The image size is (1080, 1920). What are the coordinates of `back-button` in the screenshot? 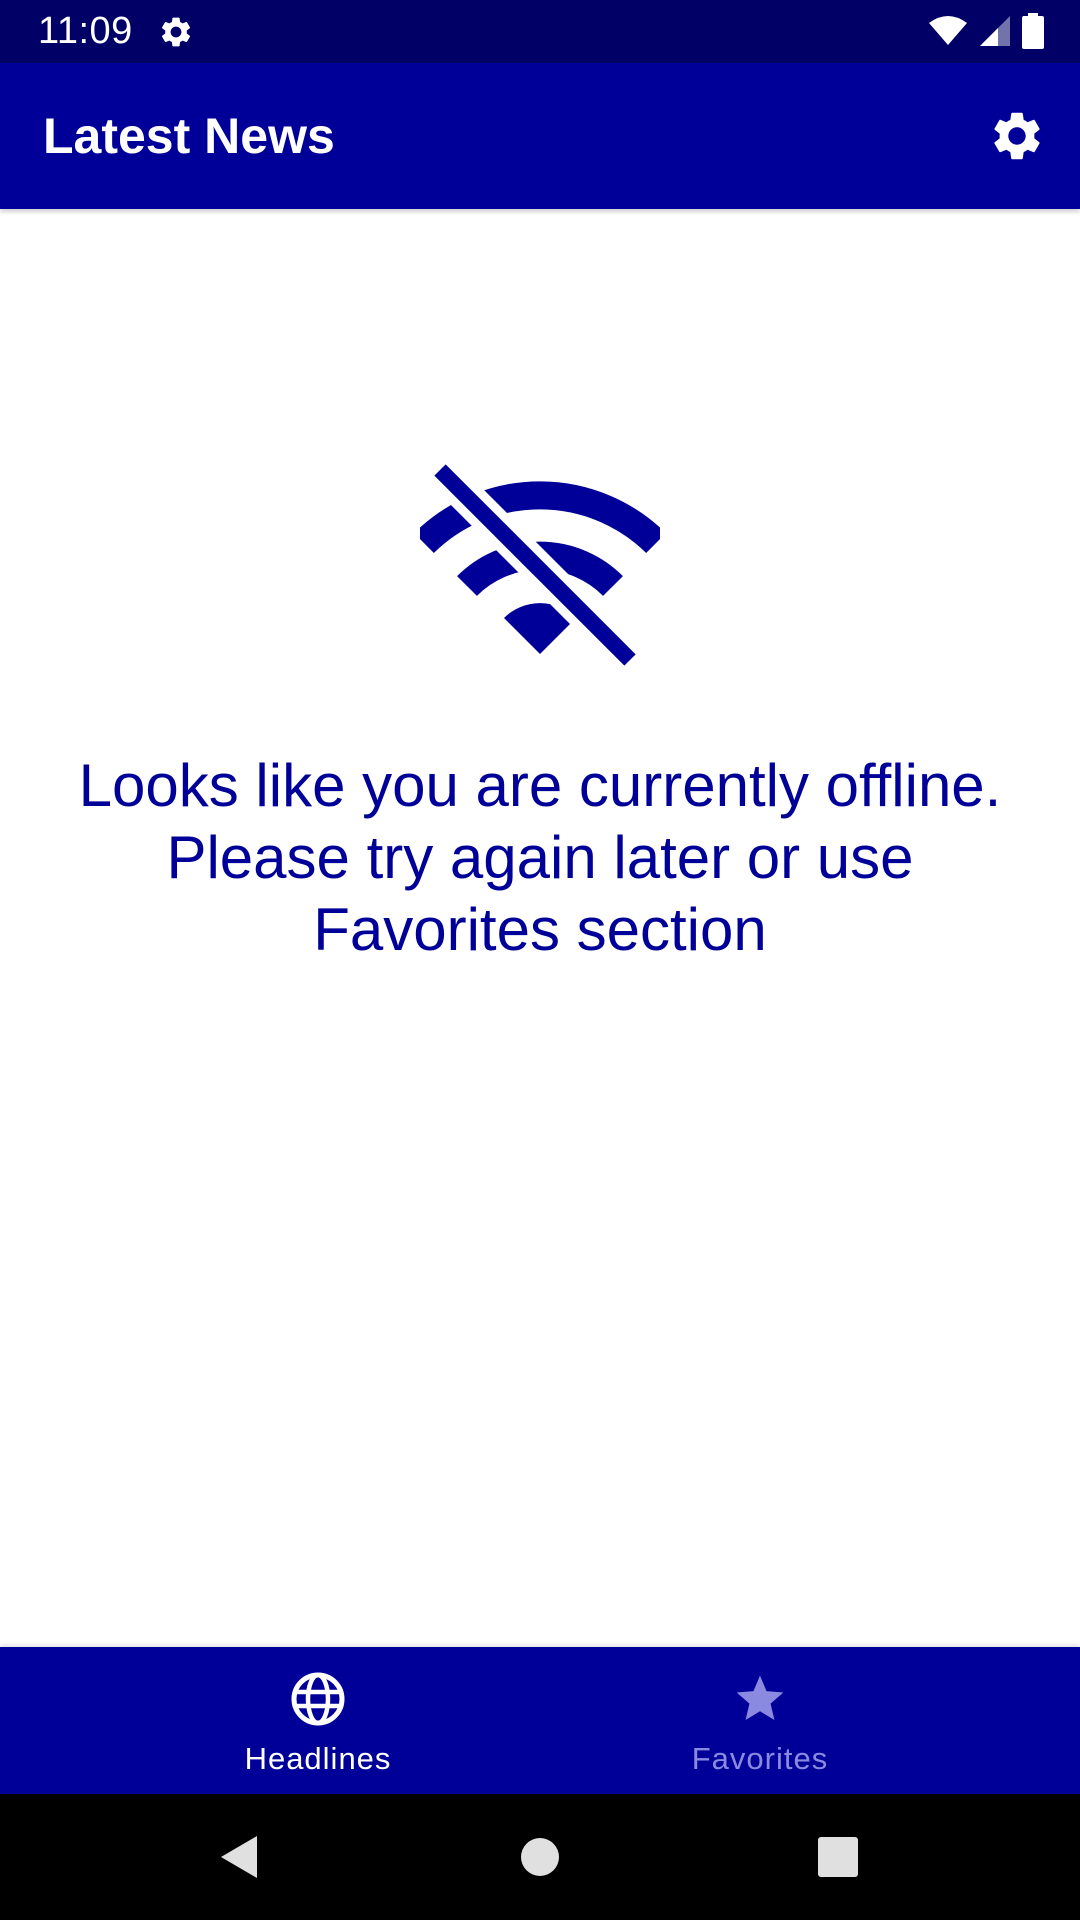 It's located at (239, 1857).